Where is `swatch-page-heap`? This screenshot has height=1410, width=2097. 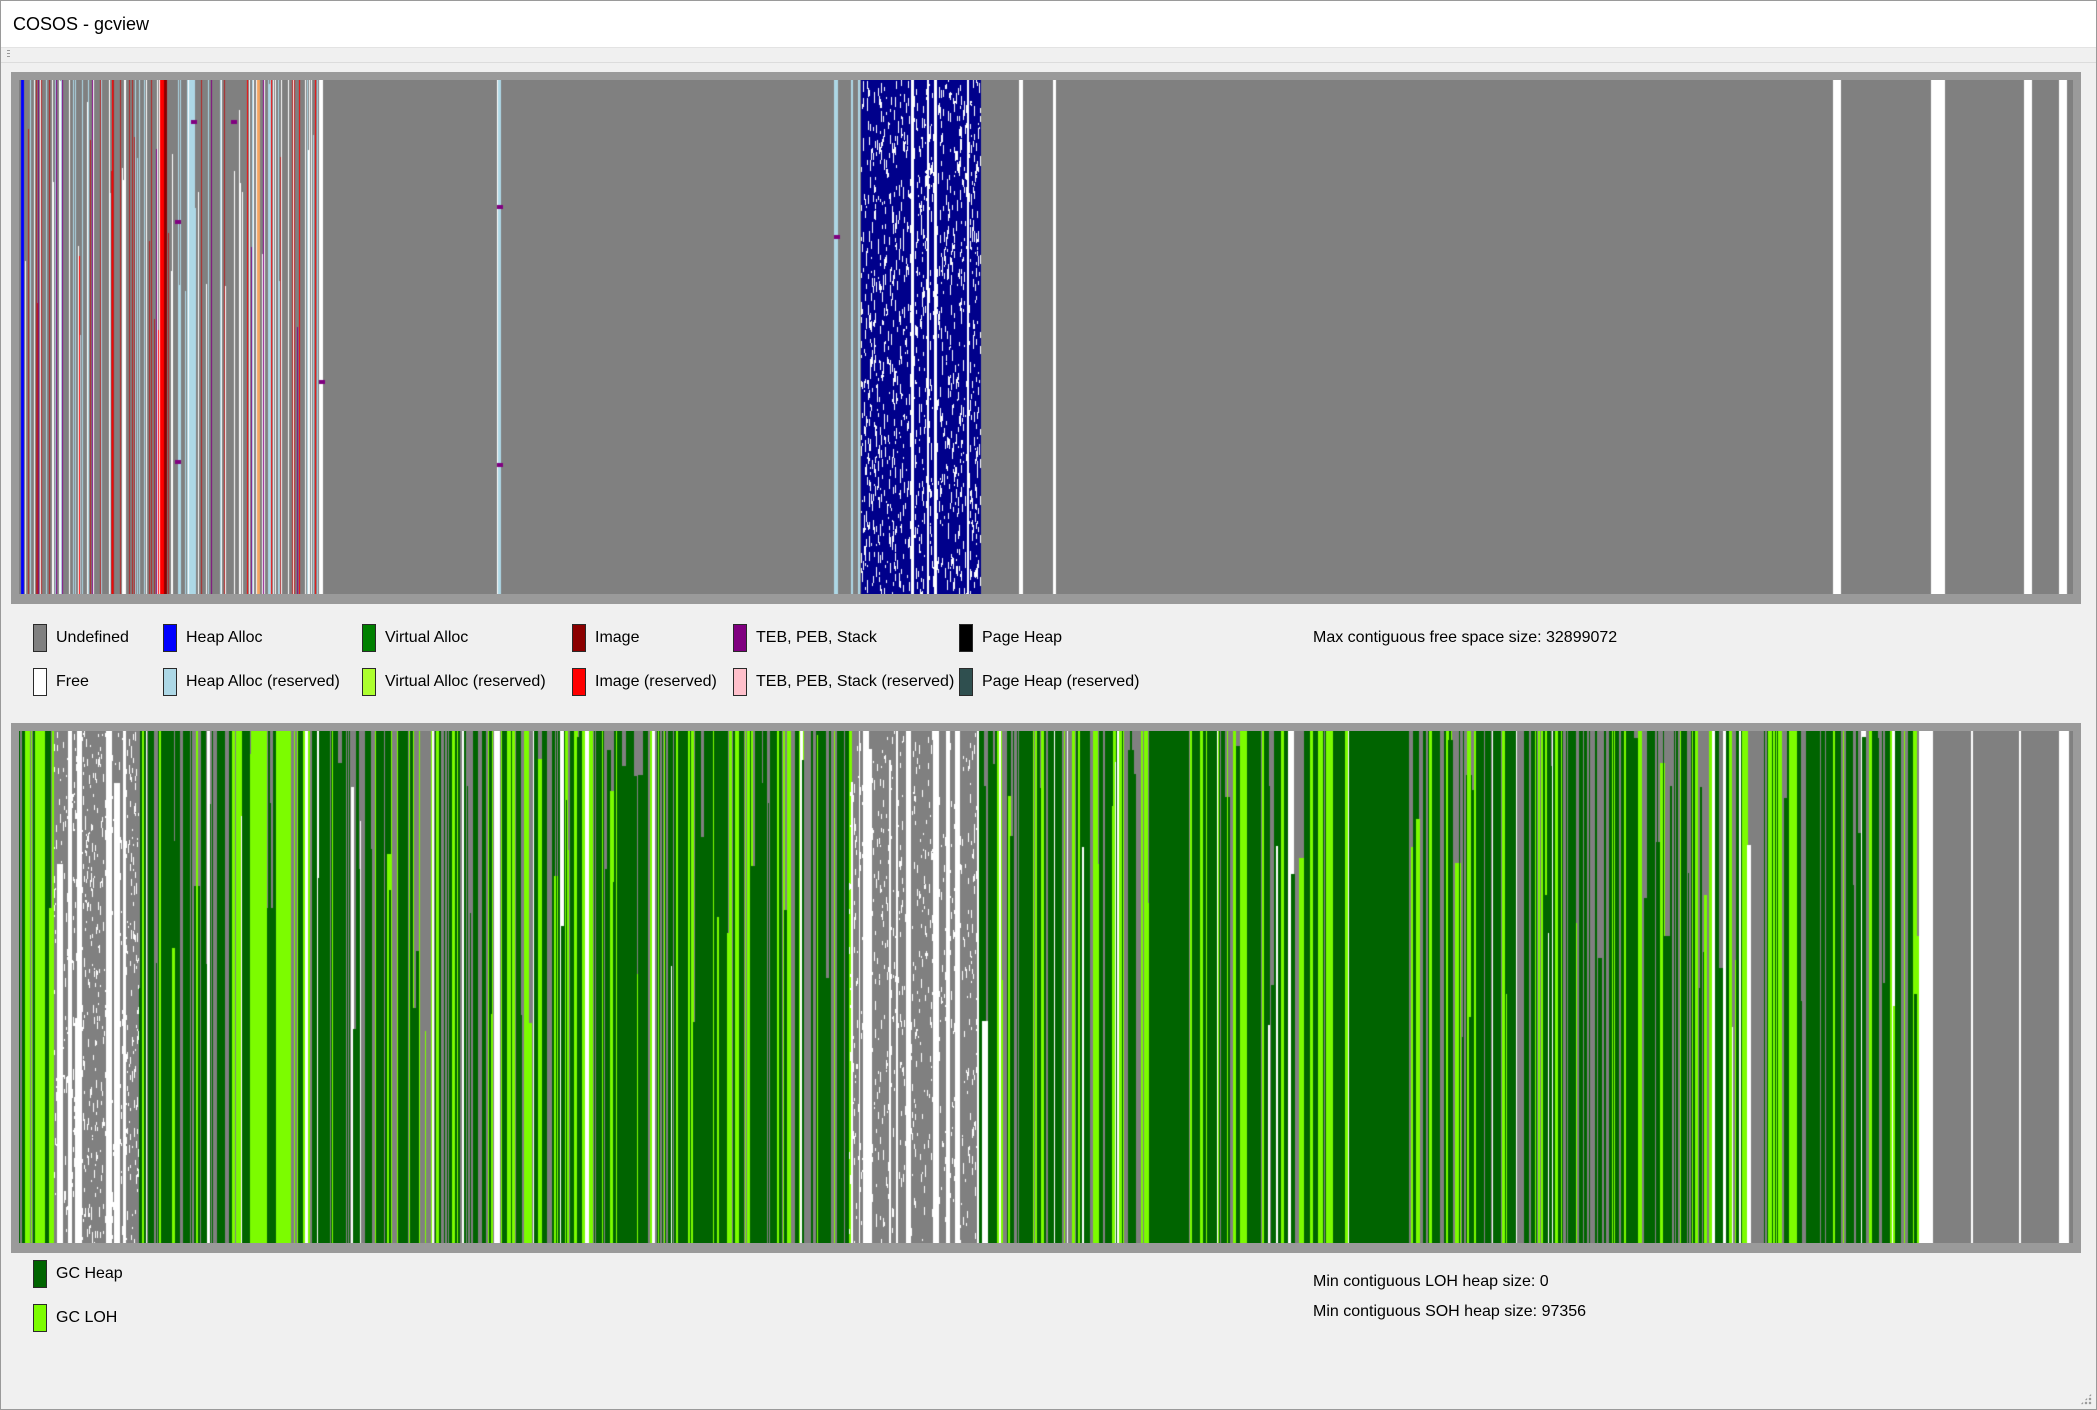 swatch-page-heap is located at coordinates (966, 638).